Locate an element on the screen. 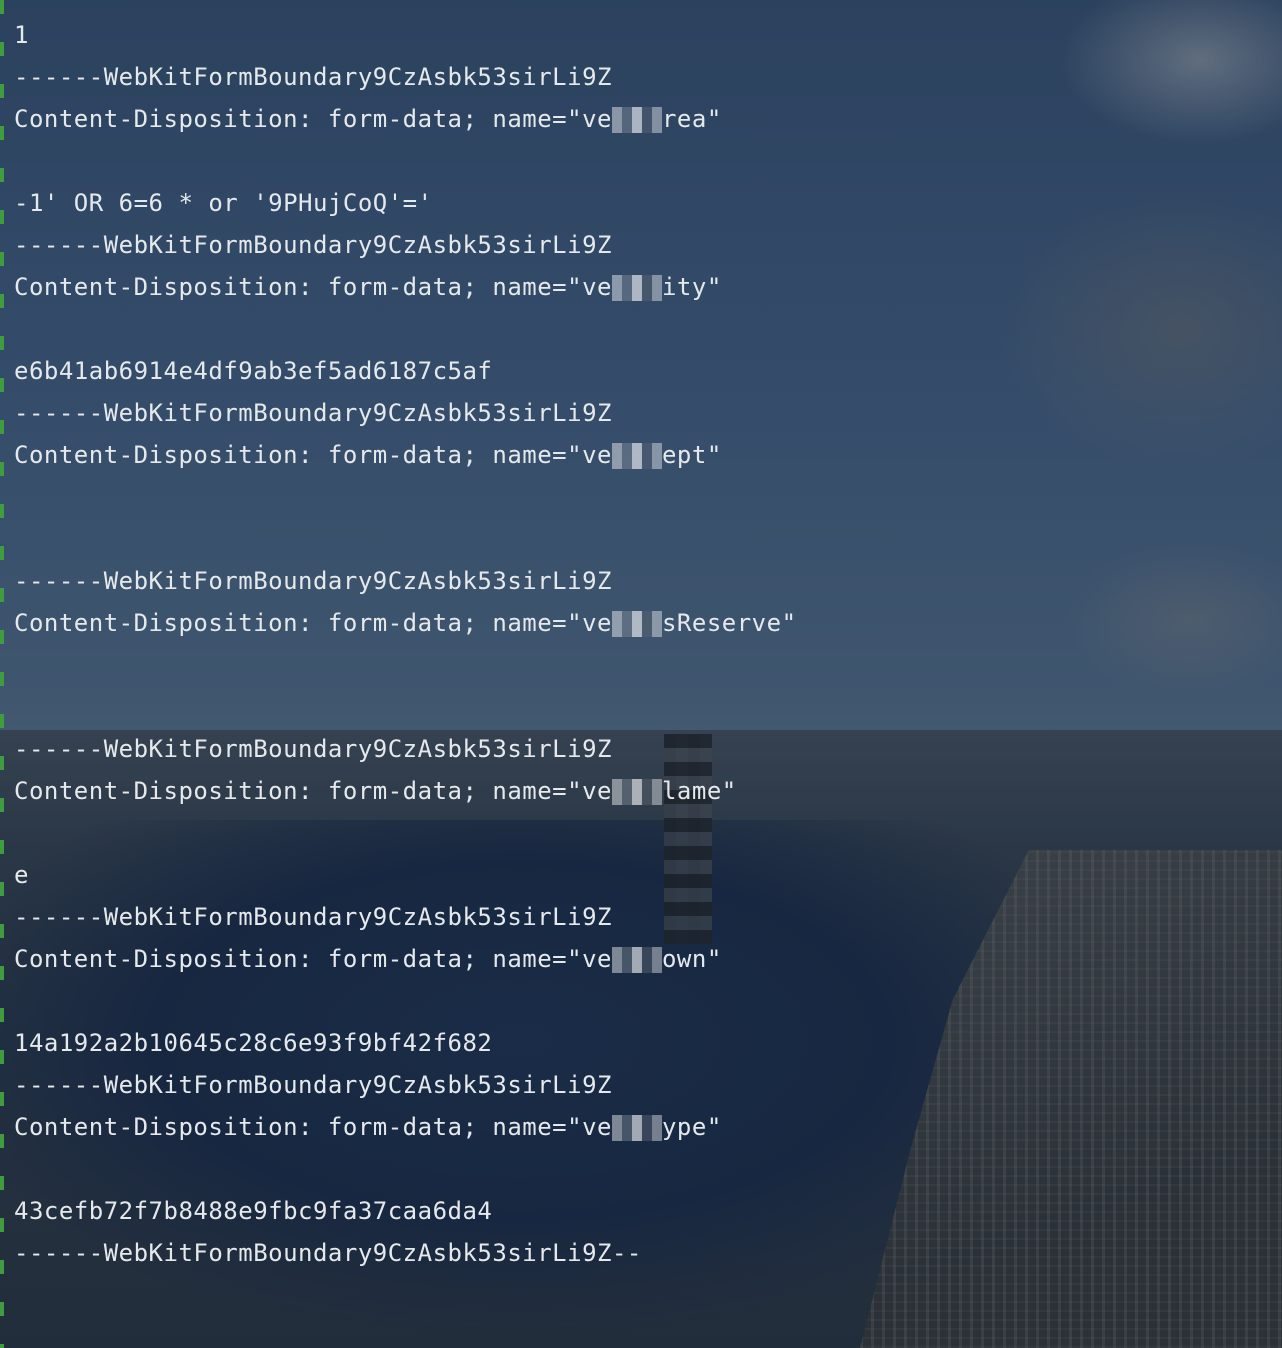 The image size is (1282, 1348). output-line: 14a192a2b10645c28c6e93f9bf42f682 is located at coordinates (253, 1043).